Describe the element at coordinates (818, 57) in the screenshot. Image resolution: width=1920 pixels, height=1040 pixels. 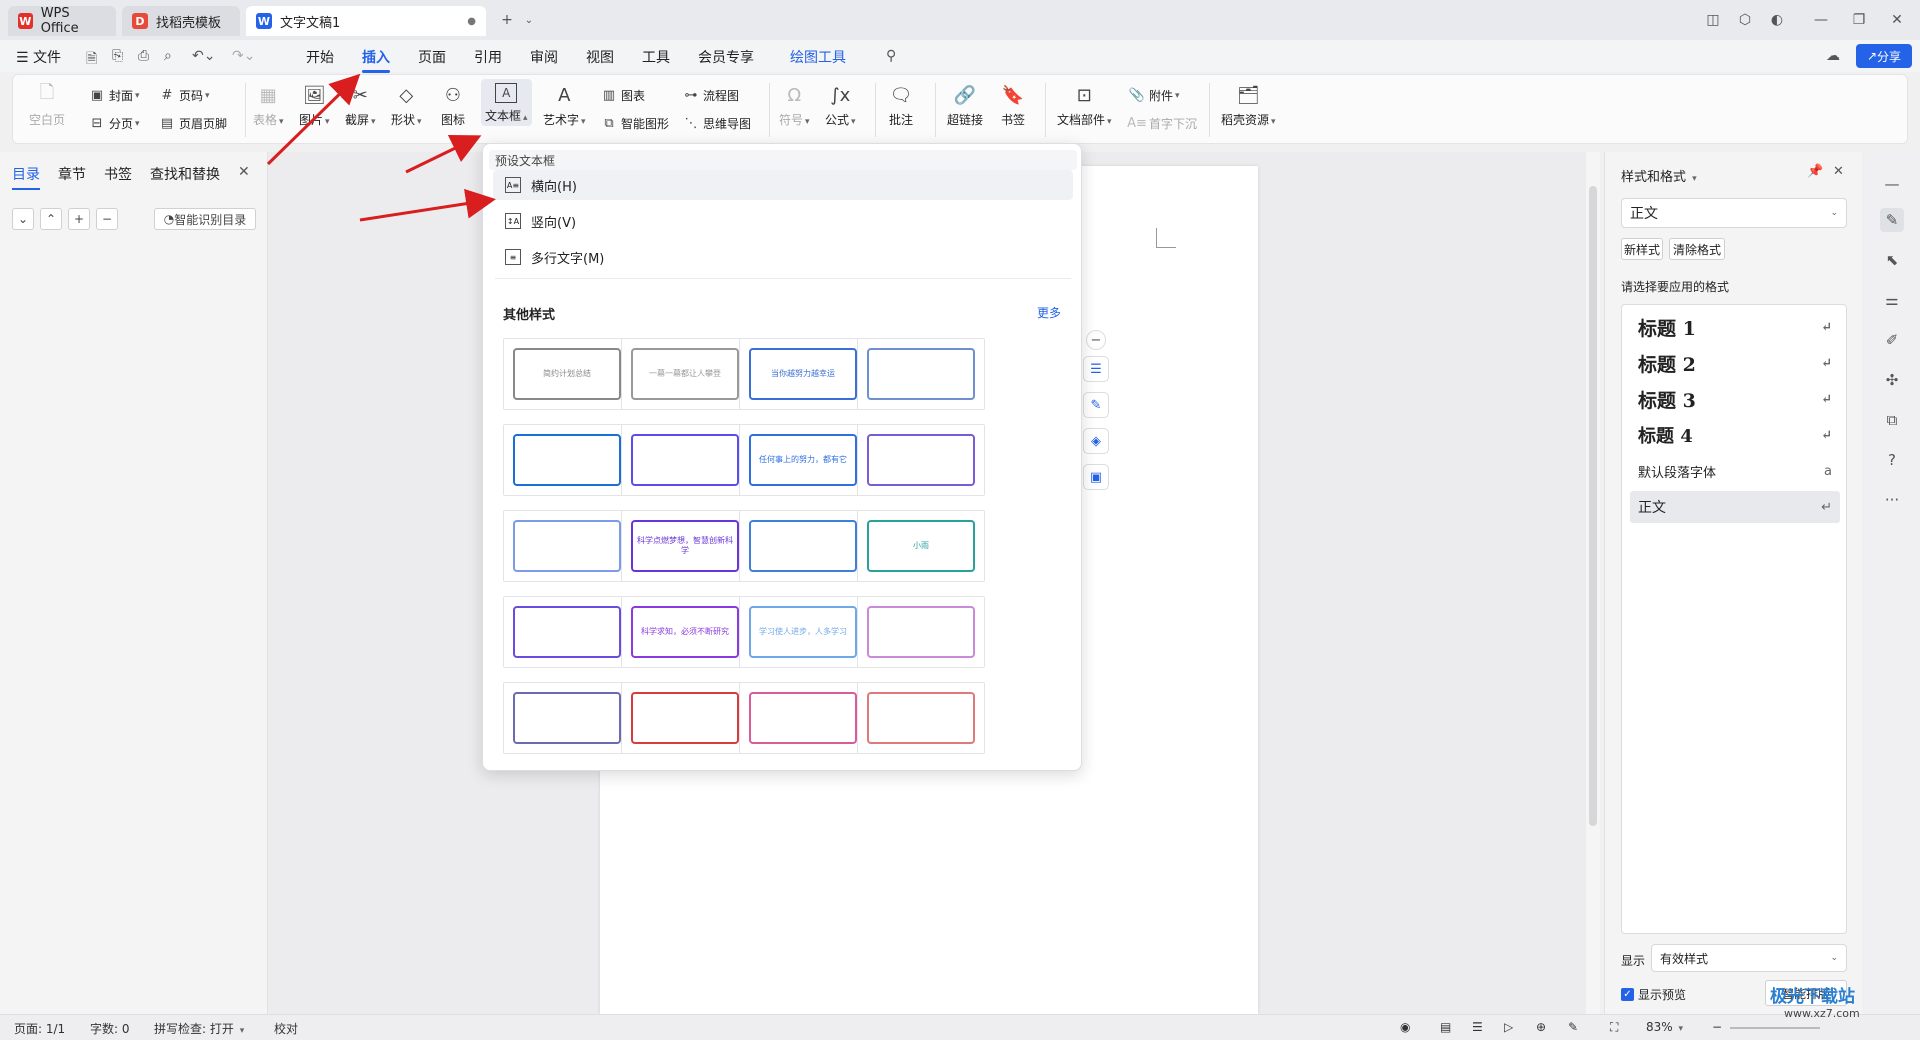
I see `menu-drawing-tools: 绘图工具` at that location.